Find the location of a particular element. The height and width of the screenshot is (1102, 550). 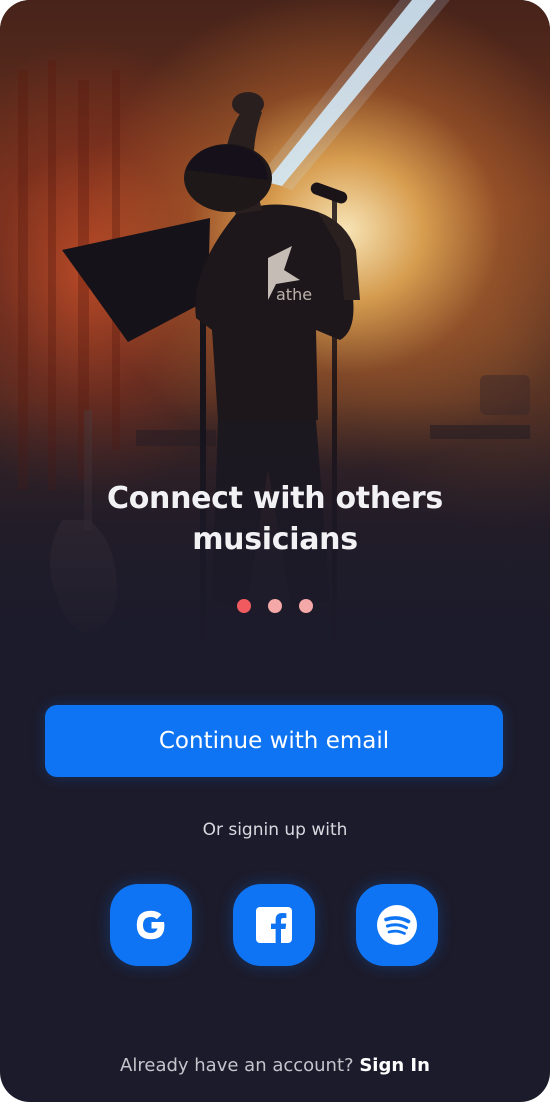

continue-with-email-button: Continue with email is located at coordinates (274, 741).